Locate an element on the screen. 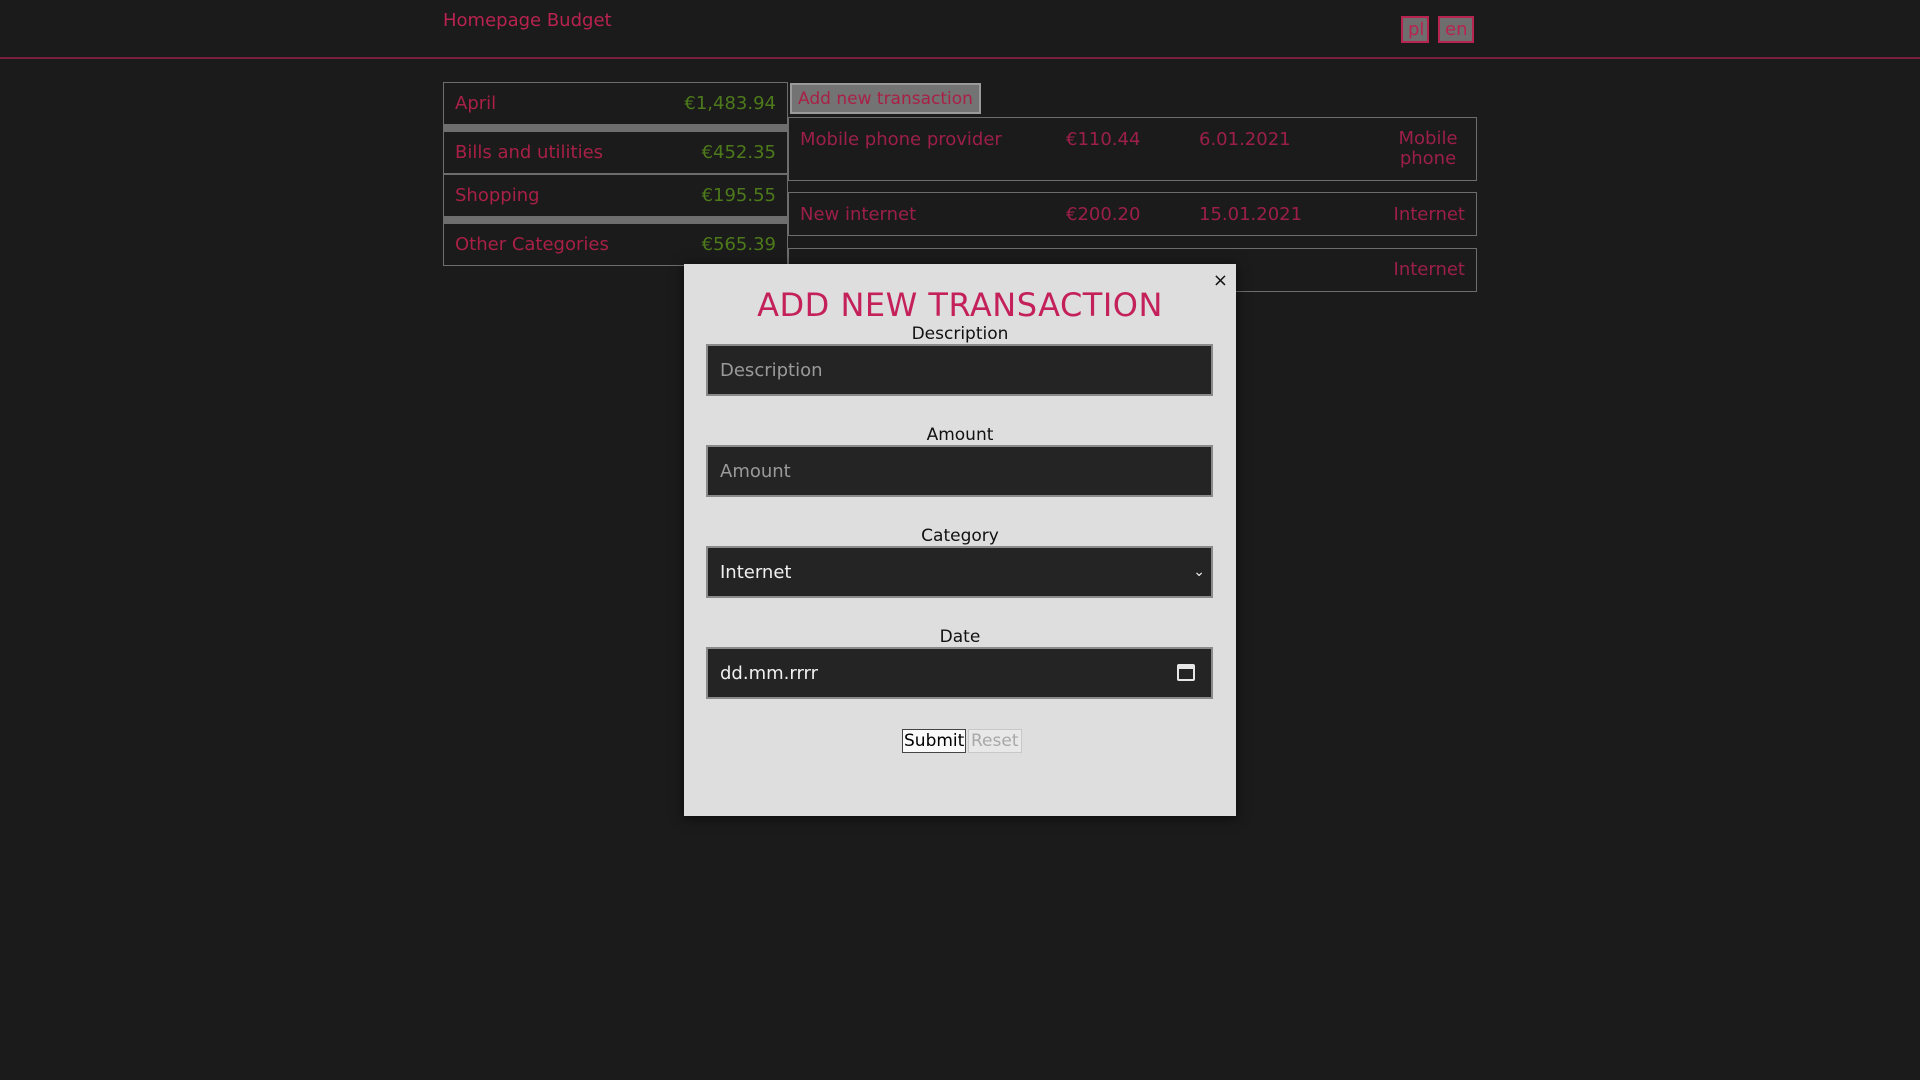 The image size is (1920, 1080). category-name: Bills and utilities is located at coordinates (529, 152).